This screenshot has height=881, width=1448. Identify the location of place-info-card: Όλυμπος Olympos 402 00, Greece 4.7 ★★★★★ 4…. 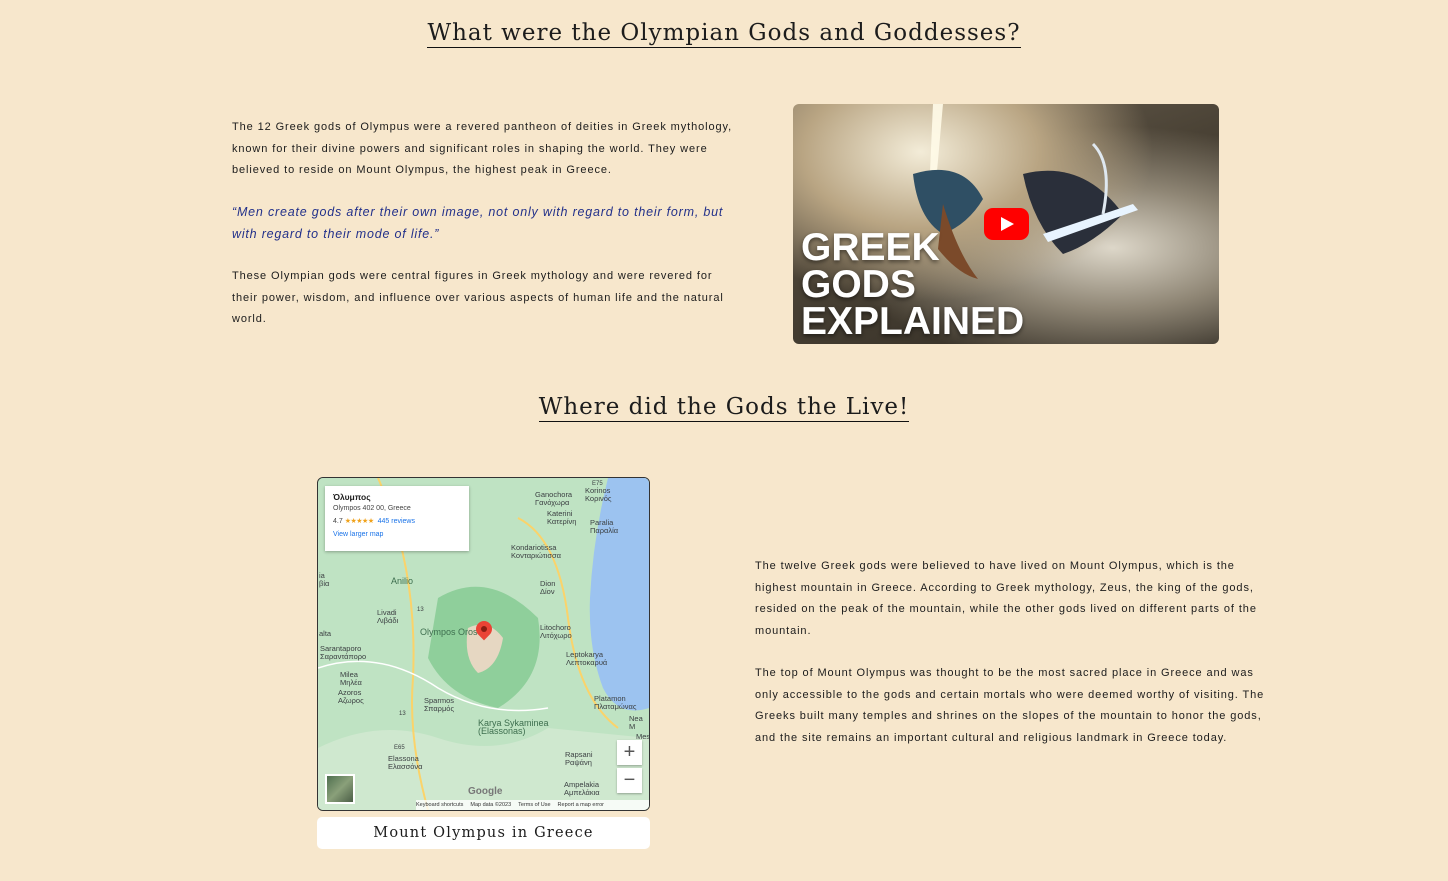
(397, 518).